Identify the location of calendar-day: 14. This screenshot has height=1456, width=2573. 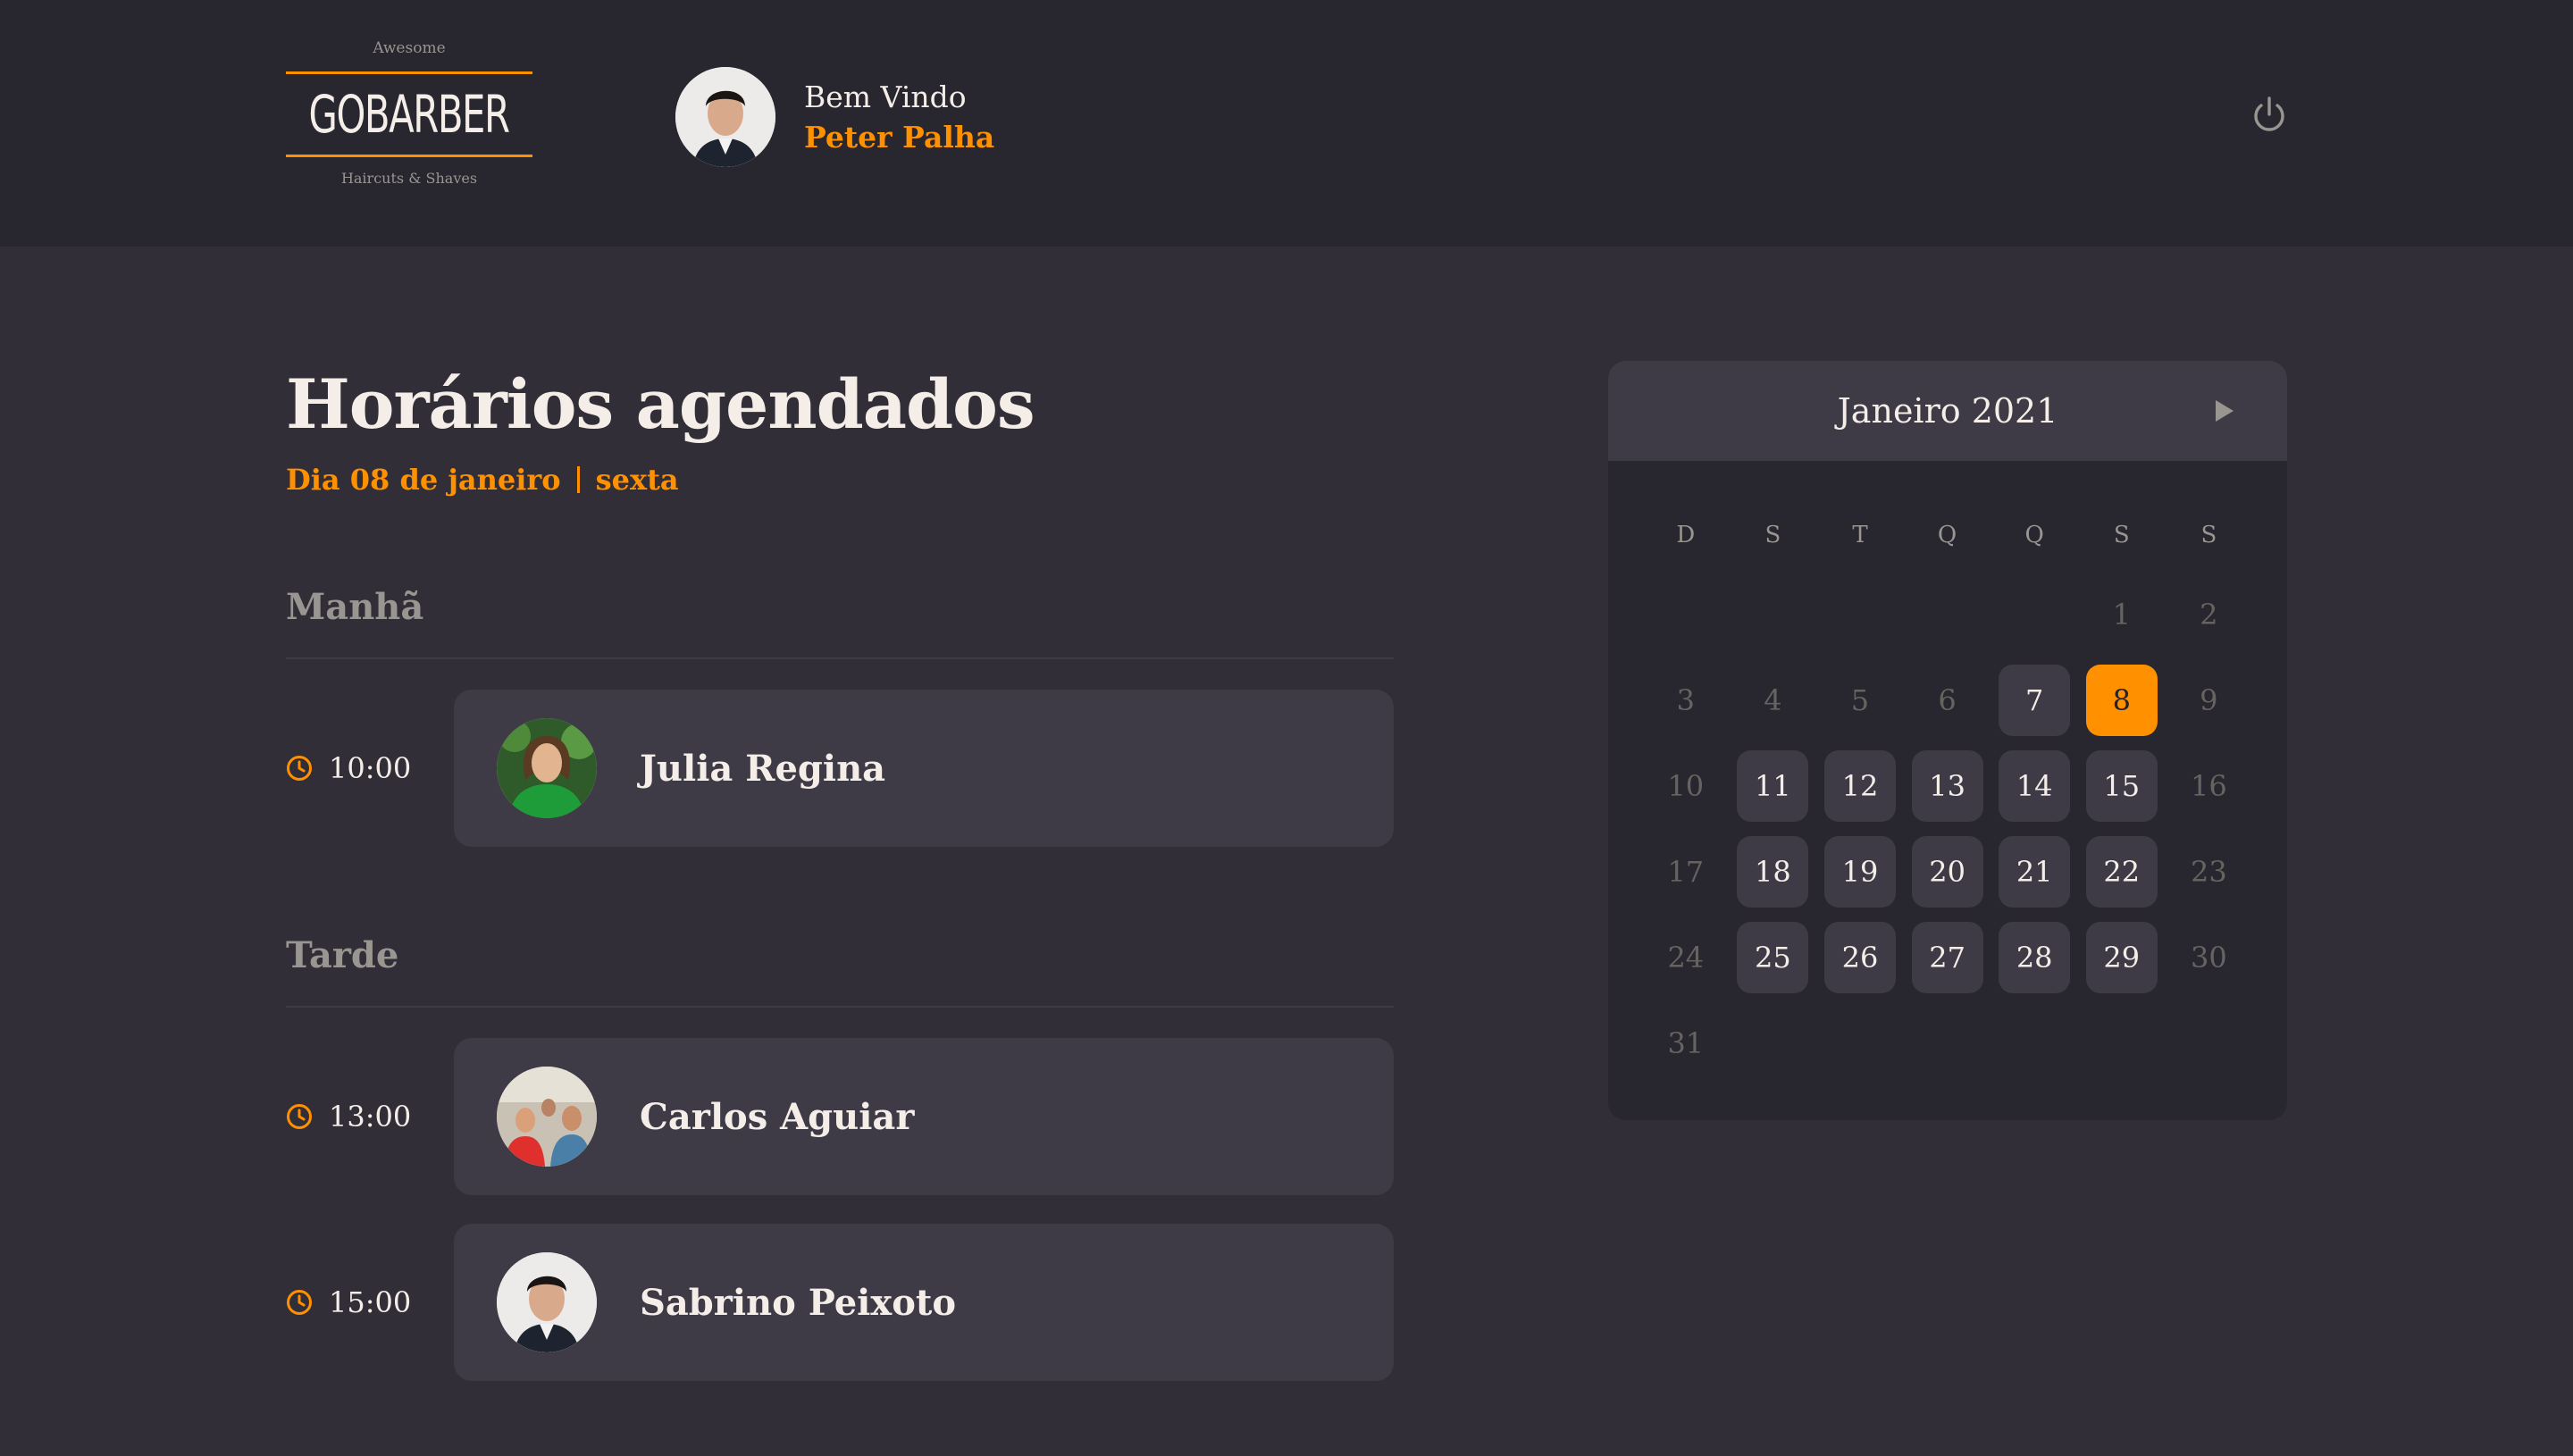
(2034, 786).